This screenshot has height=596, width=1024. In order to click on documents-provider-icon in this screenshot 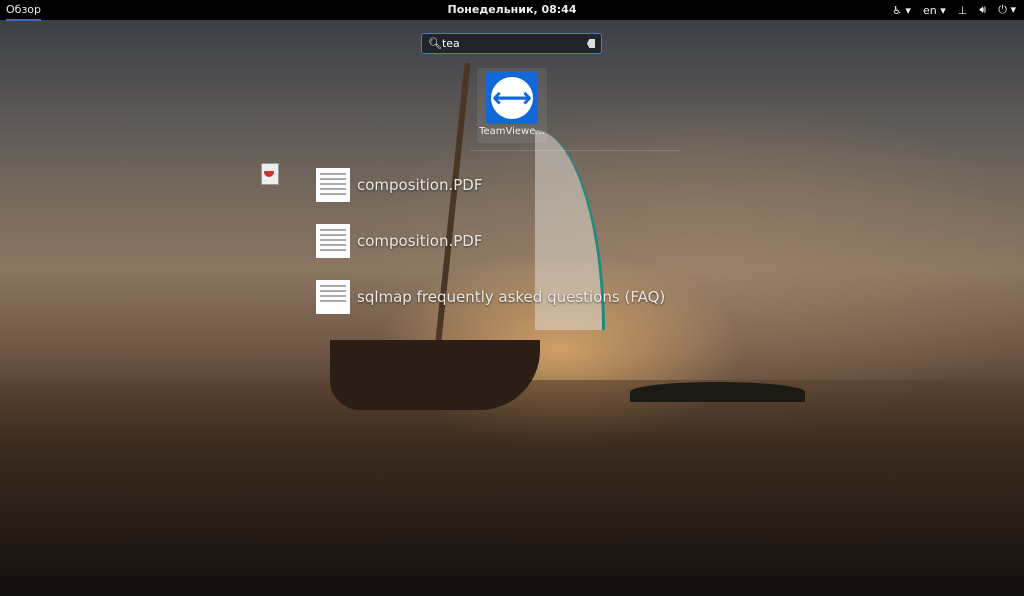, I will do `click(272, 175)`.